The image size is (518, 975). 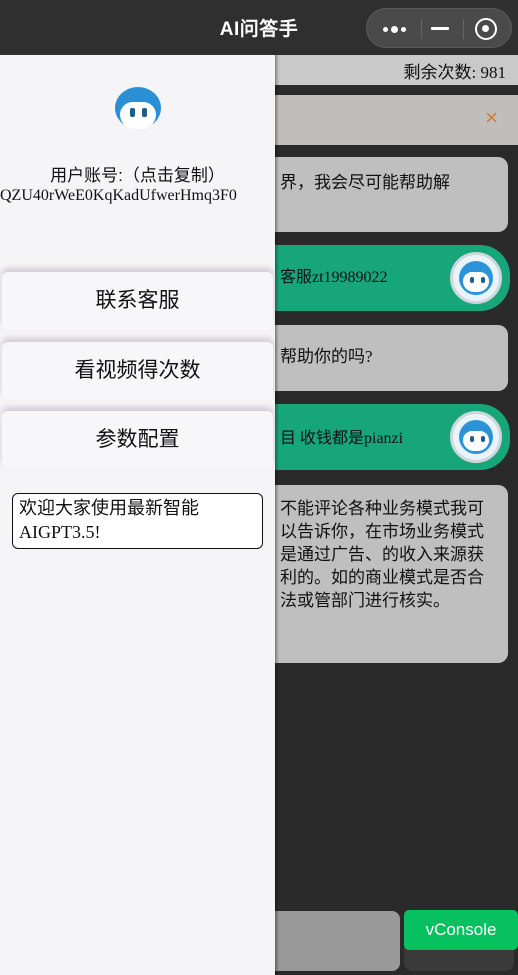 I want to click on contact-support-button: 联系客服, so click(x=137, y=301).